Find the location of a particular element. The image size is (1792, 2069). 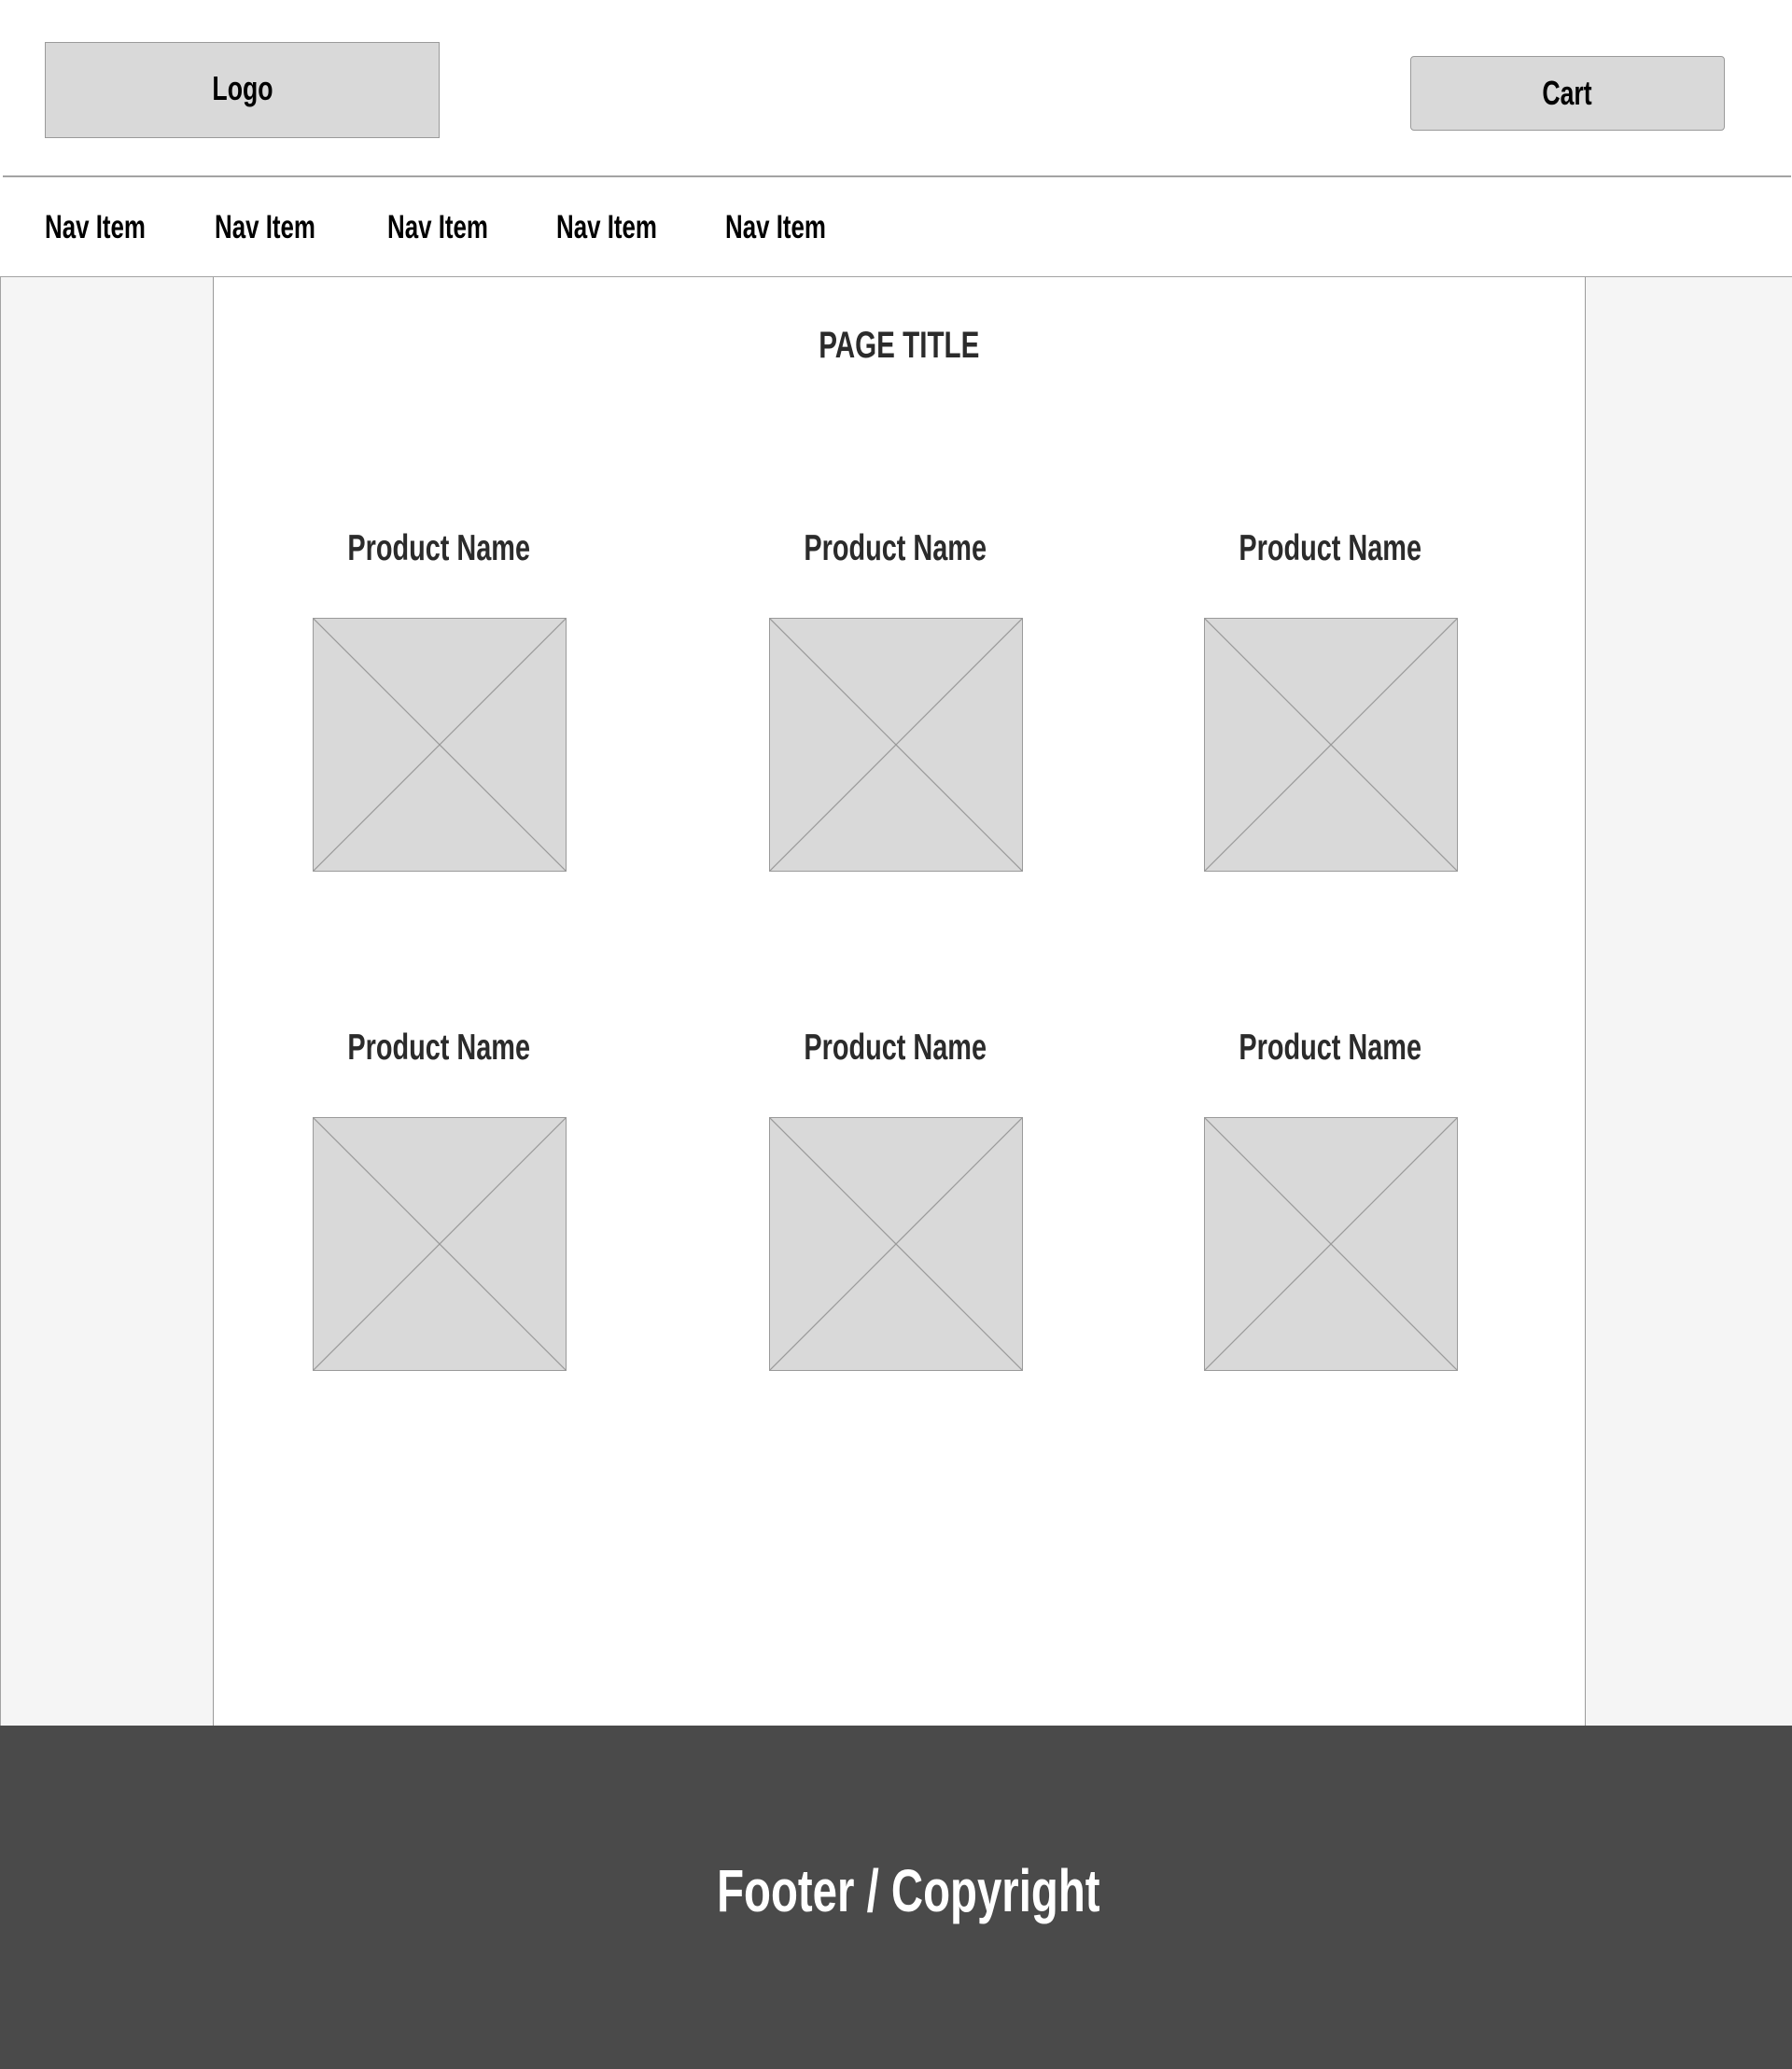

logo-label: Logo is located at coordinates (242, 87).